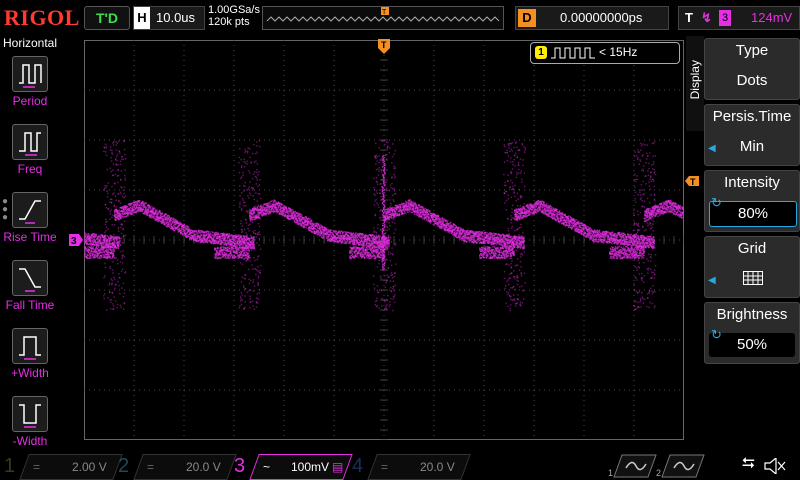  What do you see at coordinates (30, 210) in the screenshot?
I see `rise-time-icon` at bounding box center [30, 210].